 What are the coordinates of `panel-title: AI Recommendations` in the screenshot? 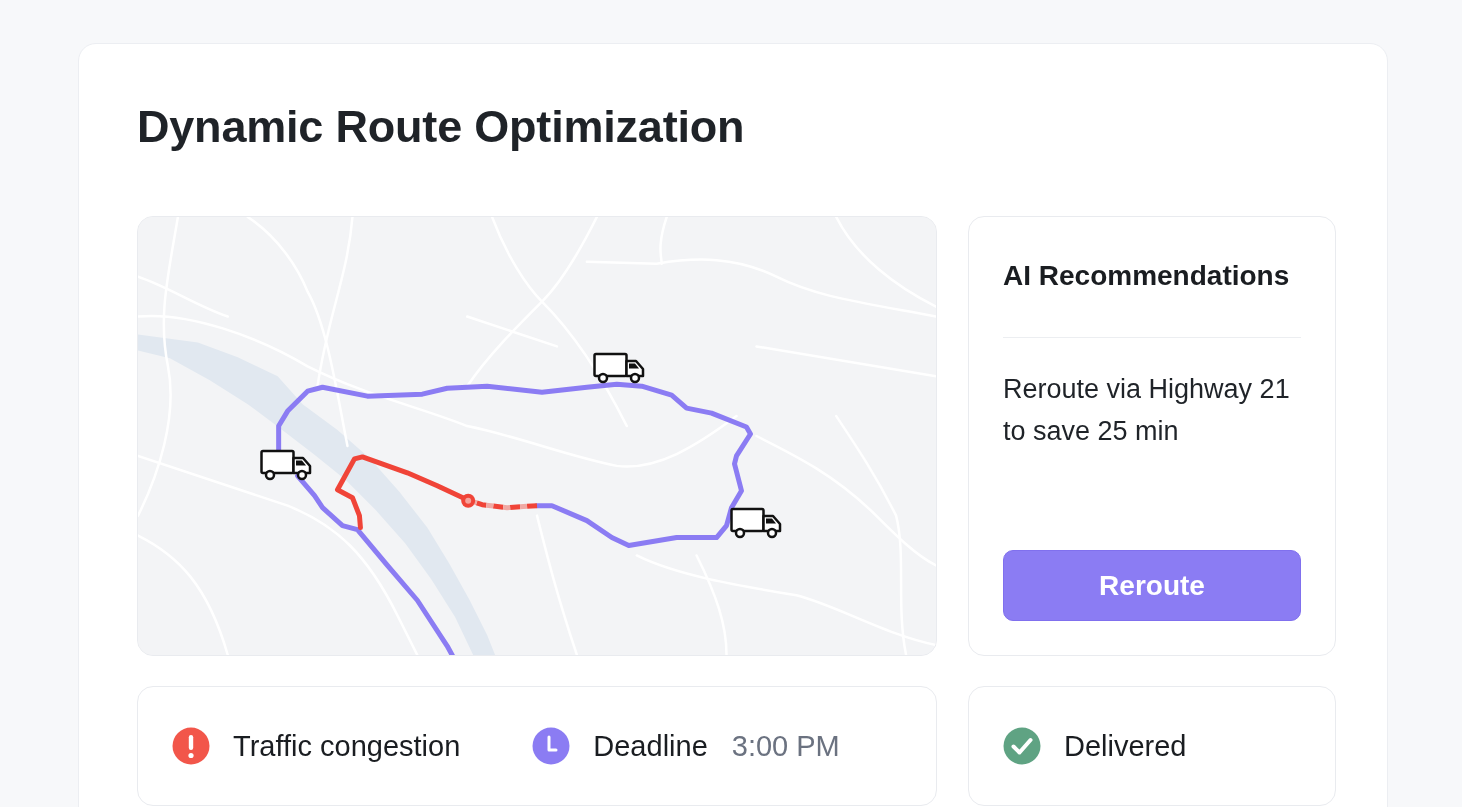 It's located at (1147, 276).